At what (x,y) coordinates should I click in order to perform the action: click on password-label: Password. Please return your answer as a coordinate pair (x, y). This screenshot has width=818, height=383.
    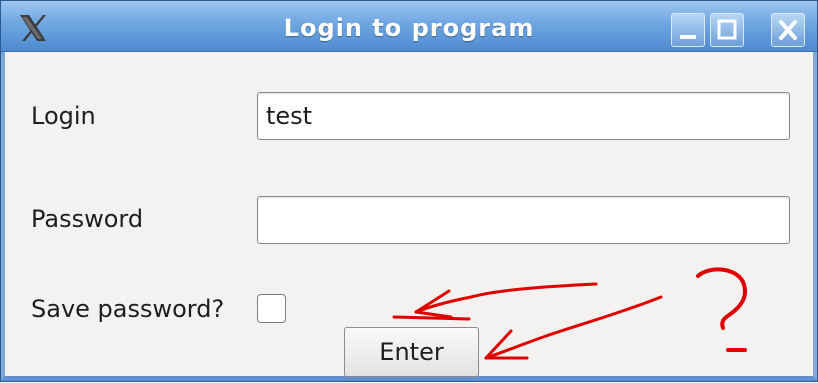
    Looking at the image, I should click on (87, 219).